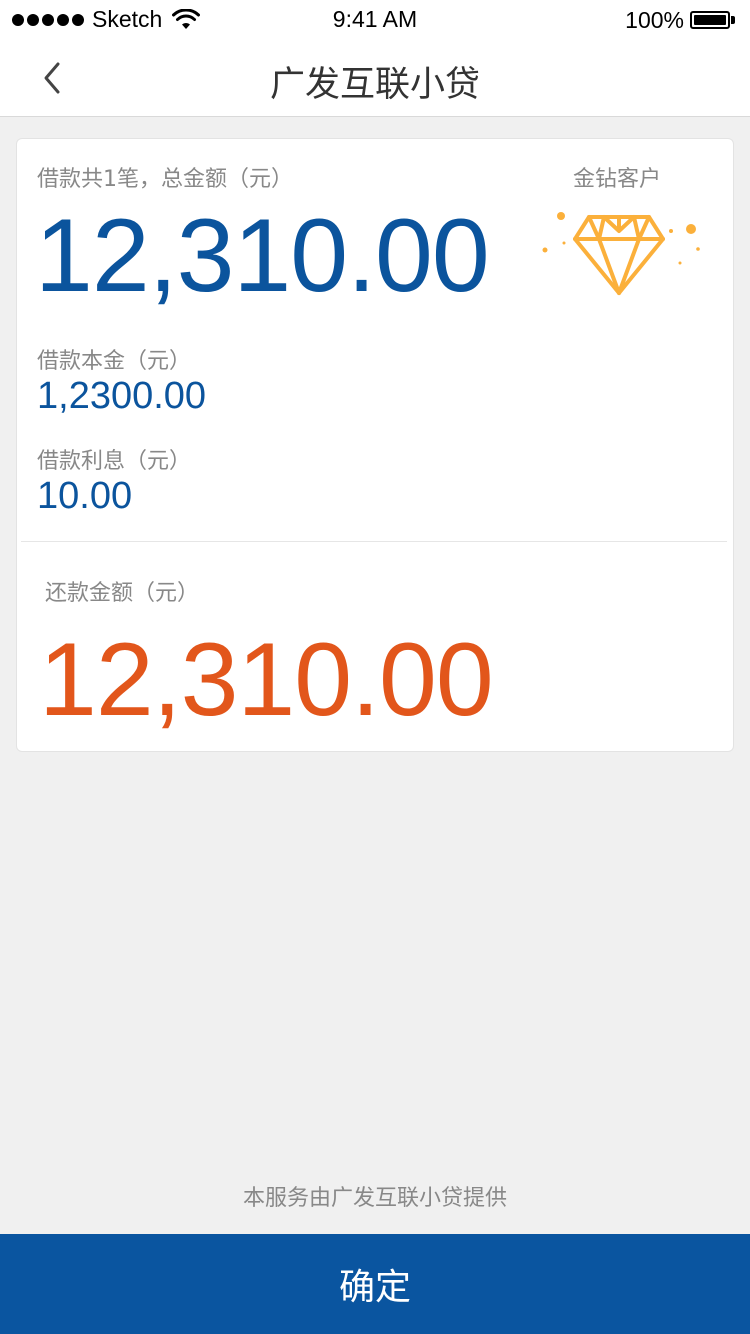  Describe the element at coordinates (266, 680) in the screenshot. I see `repayment-amount-value: 12,310.00` at that location.